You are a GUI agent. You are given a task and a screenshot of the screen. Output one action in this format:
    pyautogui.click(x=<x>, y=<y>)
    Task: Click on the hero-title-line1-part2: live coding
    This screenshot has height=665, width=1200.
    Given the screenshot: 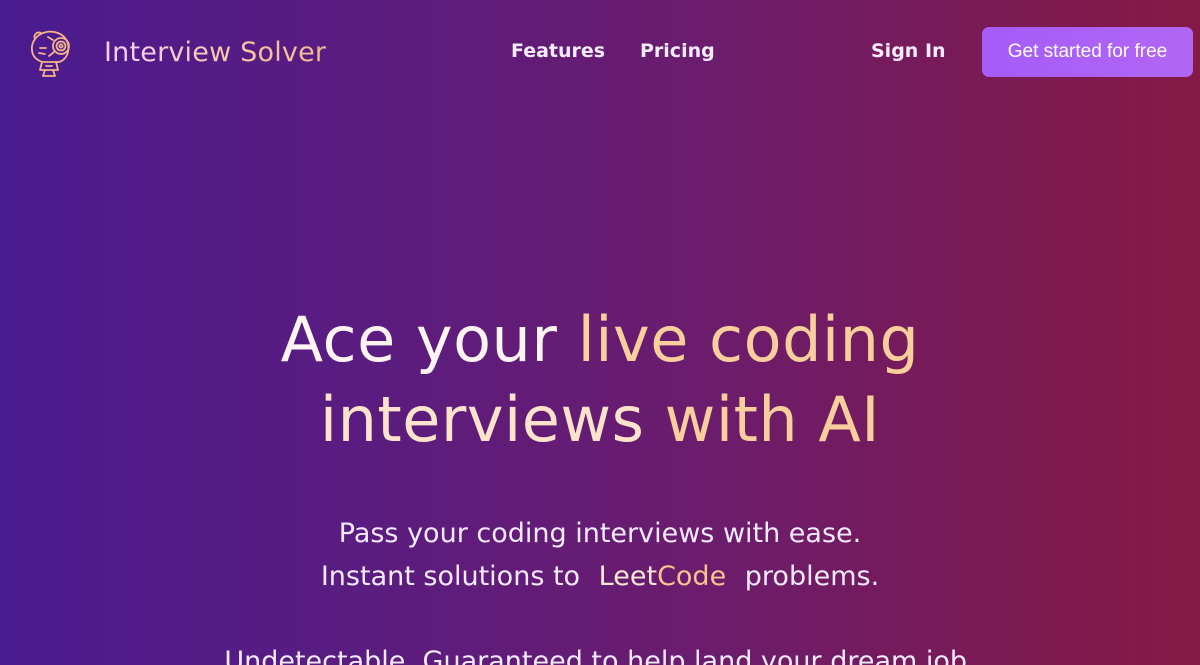 What is the action you would take?
    pyautogui.click(x=748, y=339)
    